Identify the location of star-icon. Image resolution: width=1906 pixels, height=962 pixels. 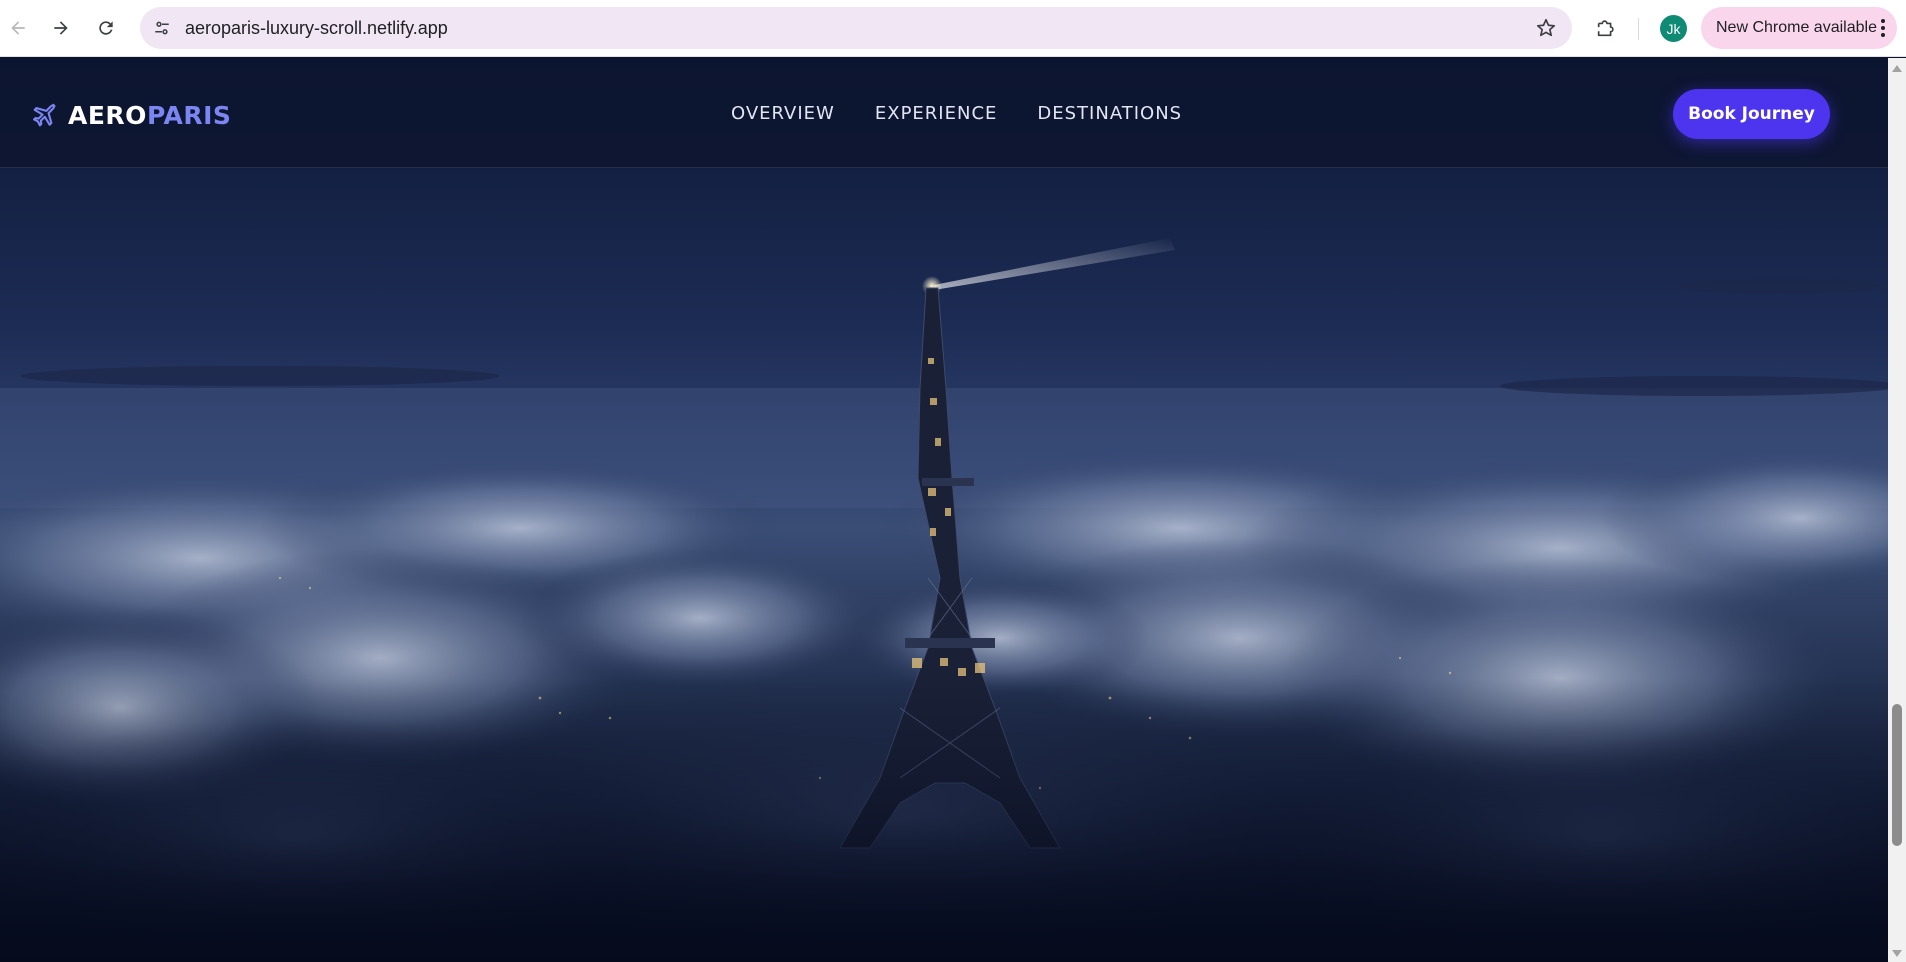
(1546, 27).